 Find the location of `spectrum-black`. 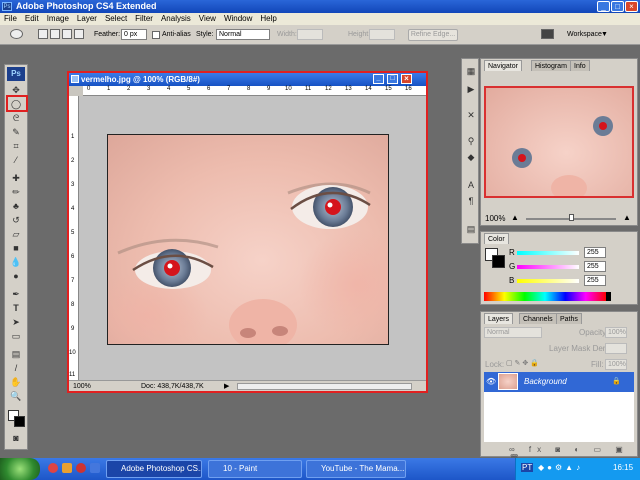

spectrum-black is located at coordinates (608, 296).